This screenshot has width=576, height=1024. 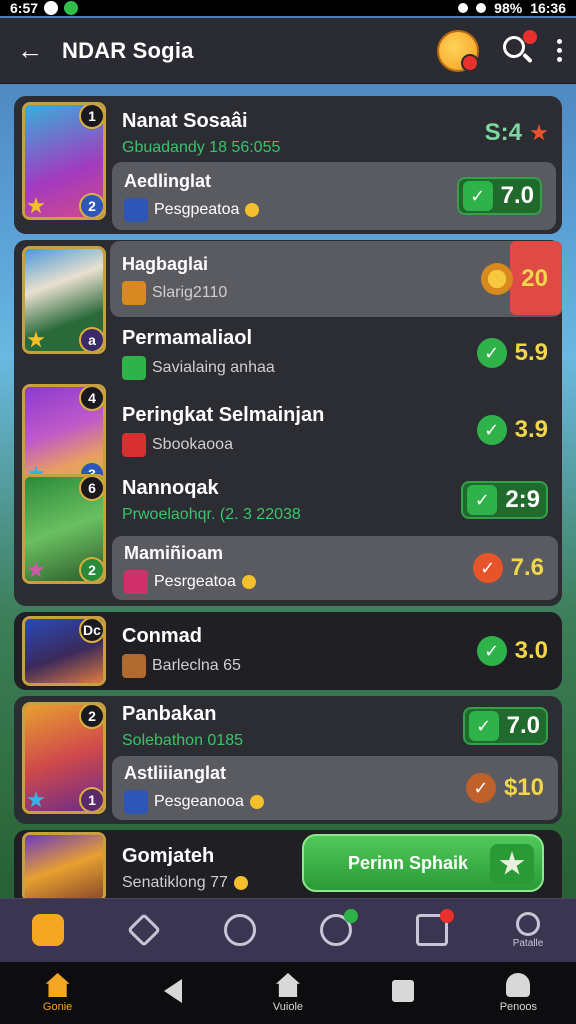 I want to click on tab-home, so click(x=48, y=931).